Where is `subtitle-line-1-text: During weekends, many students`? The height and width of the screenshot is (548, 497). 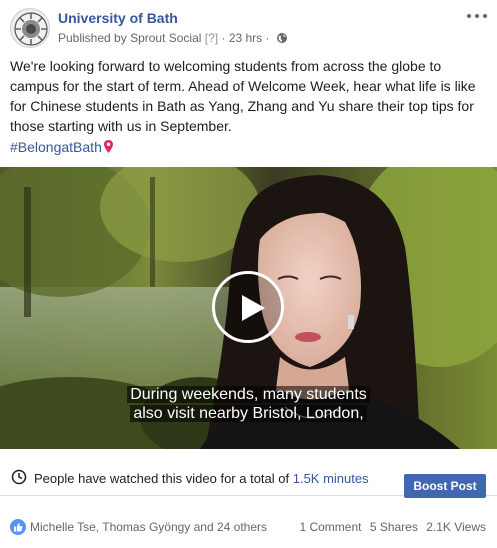
subtitle-line-1-text: During weekends, many students is located at coordinates (248, 394).